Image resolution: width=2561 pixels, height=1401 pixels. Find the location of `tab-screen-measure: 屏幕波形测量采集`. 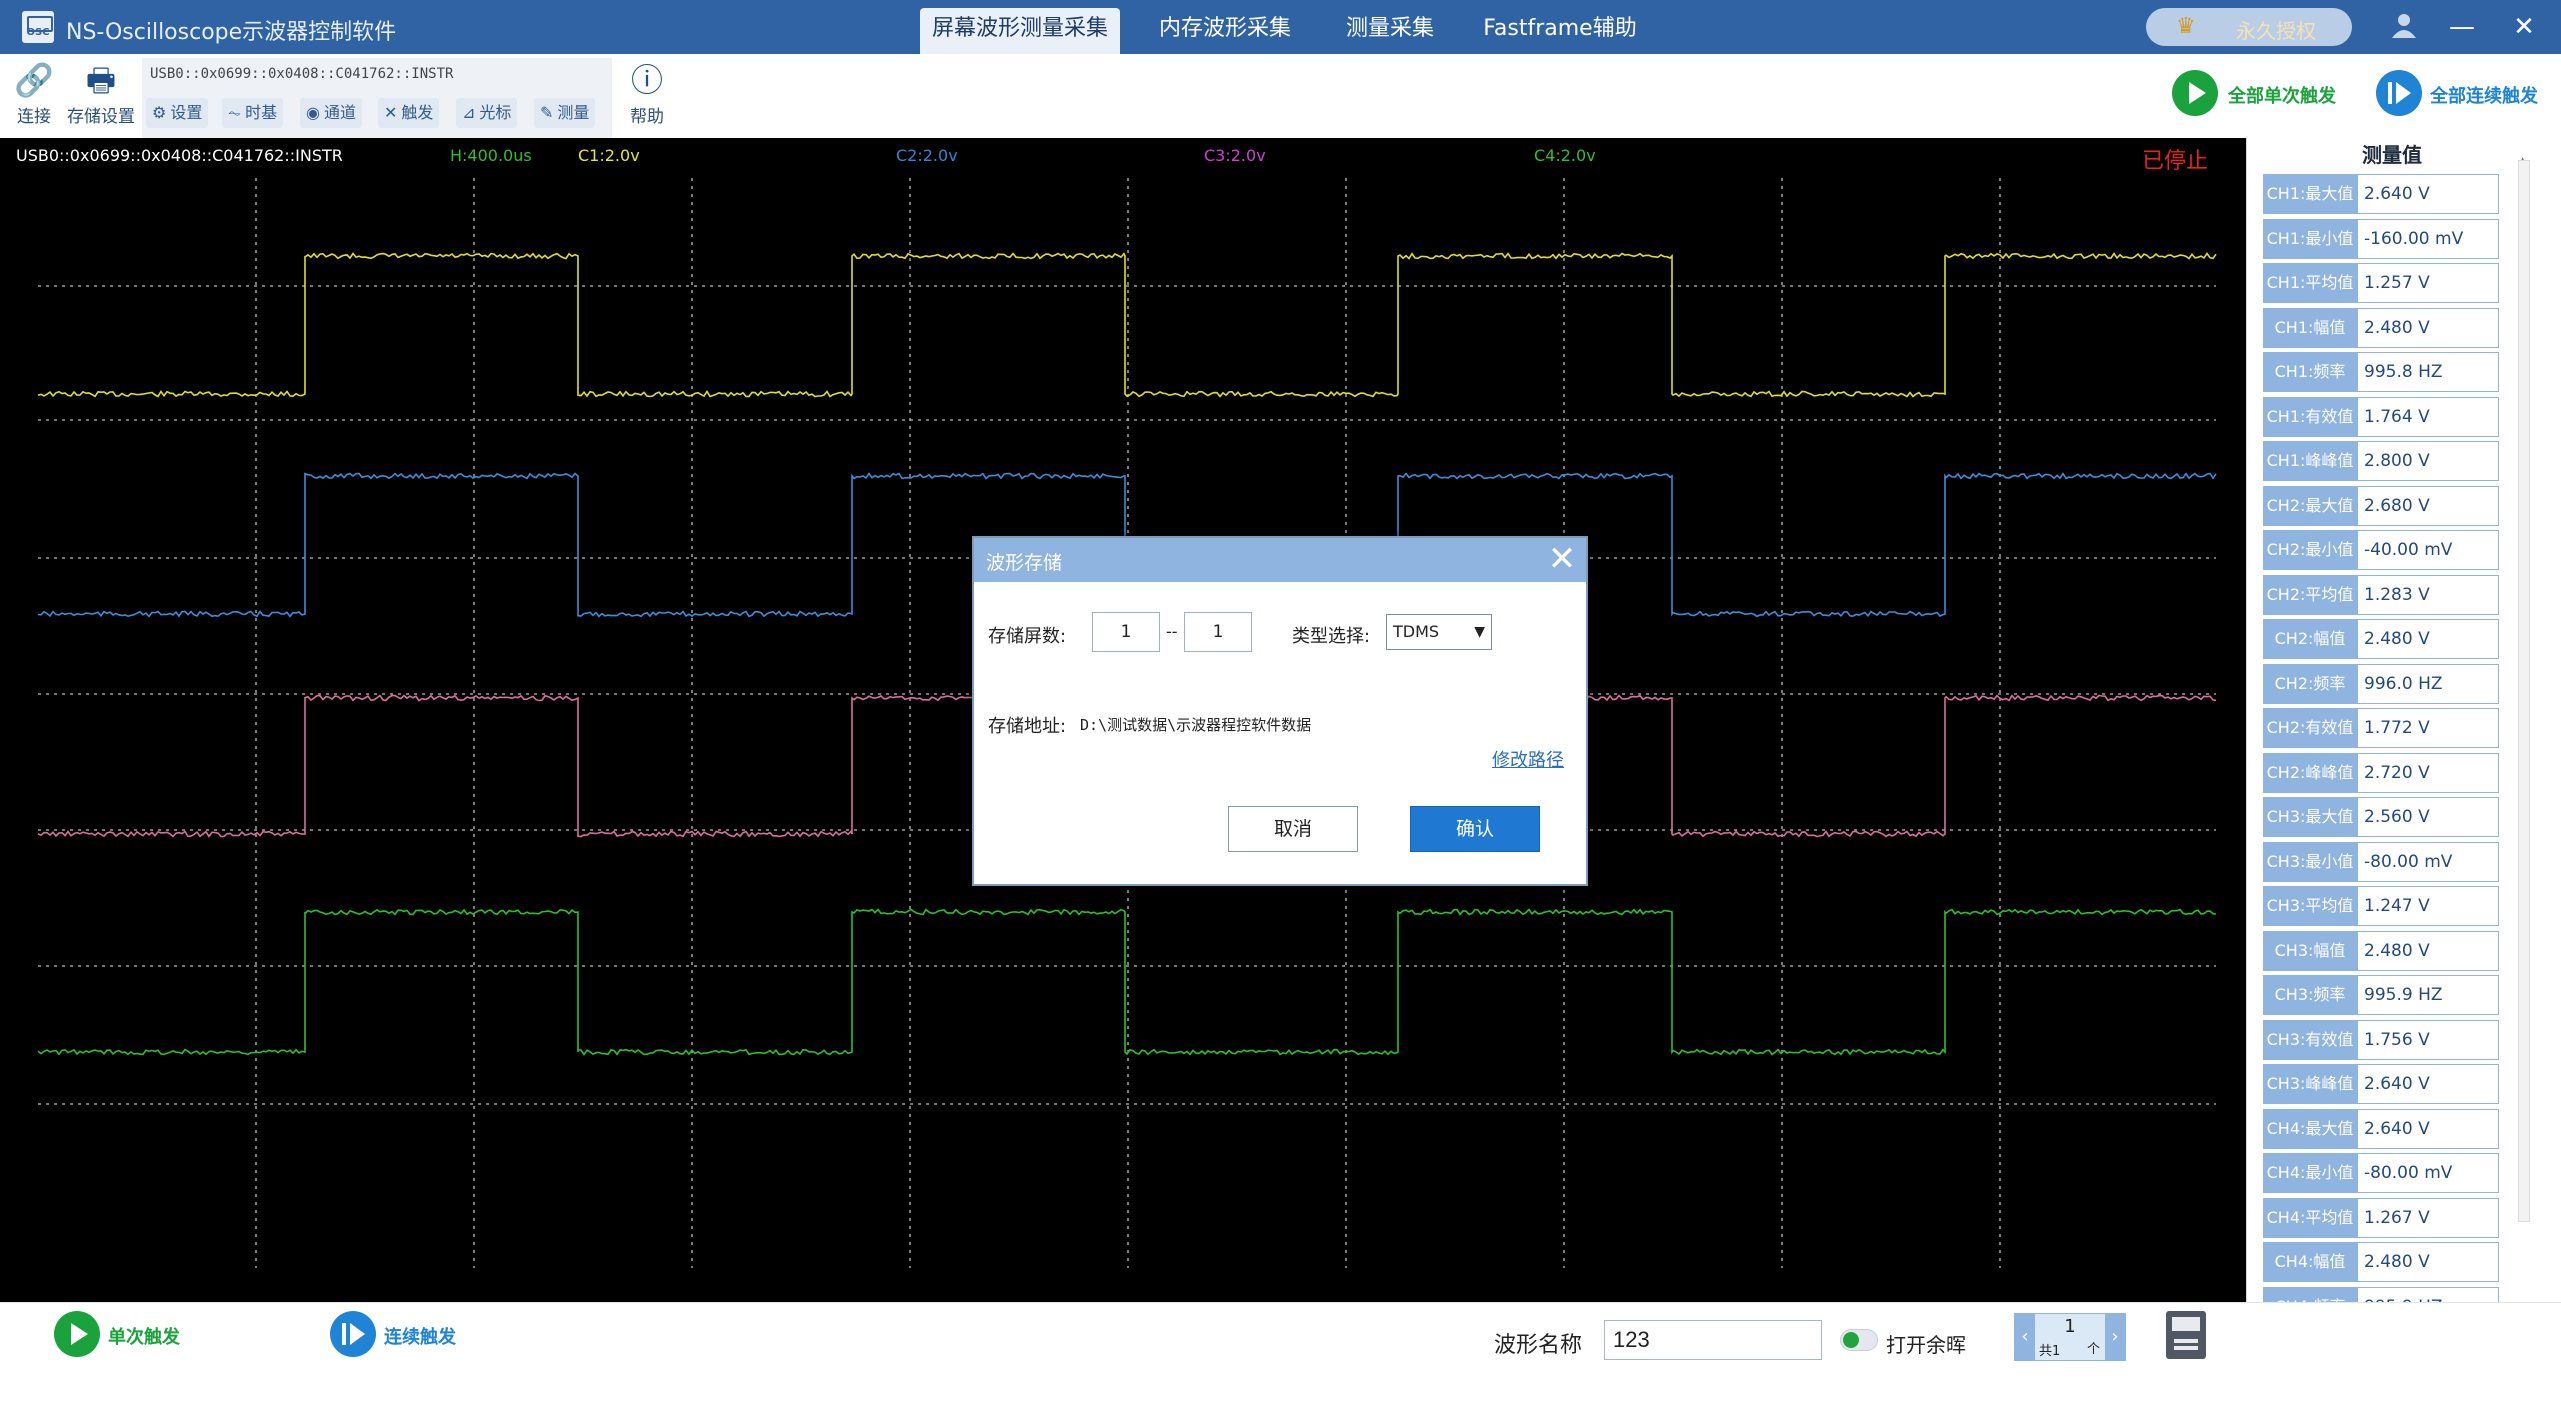

tab-screen-measure: 屏幕波形测量采集 is located at coordinates (1020, 31).